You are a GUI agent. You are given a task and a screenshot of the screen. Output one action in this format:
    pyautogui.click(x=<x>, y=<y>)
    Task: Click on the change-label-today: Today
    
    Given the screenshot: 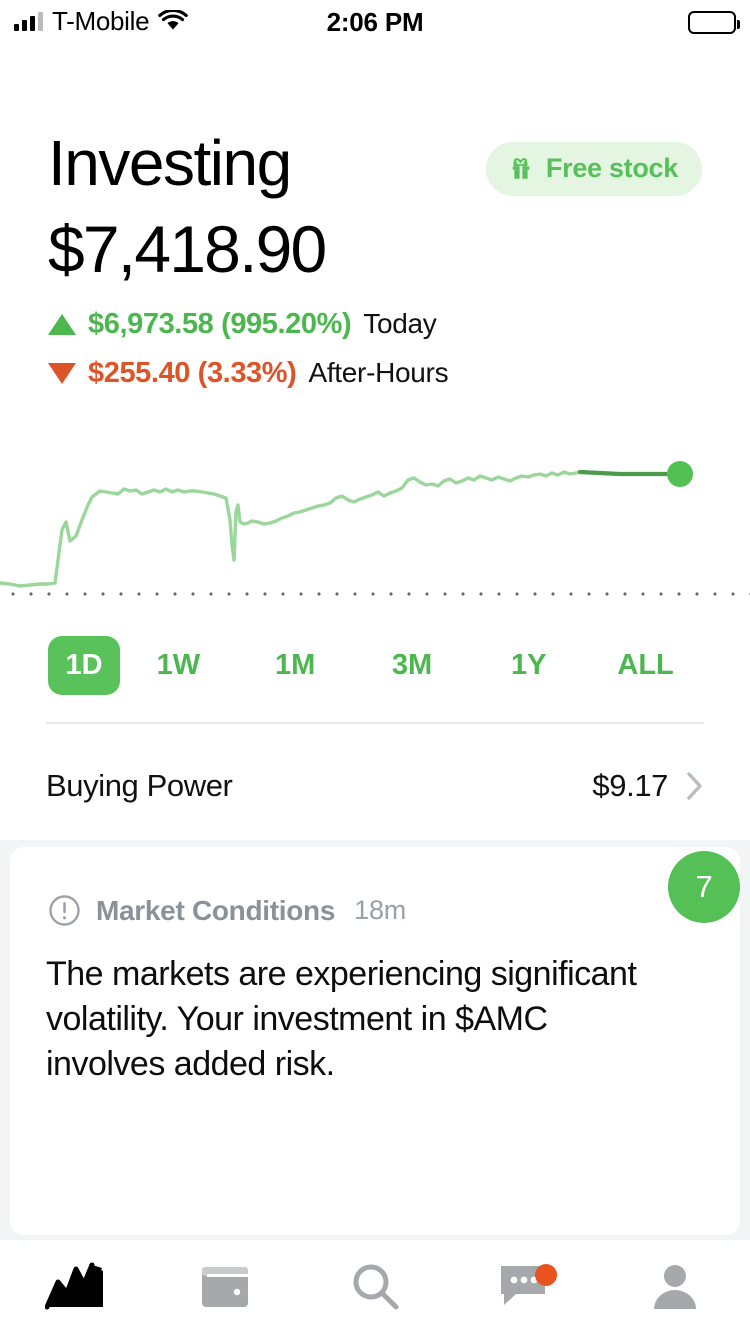 What is the action you would take?
    pyautogui.click(x=400, y=323)
    